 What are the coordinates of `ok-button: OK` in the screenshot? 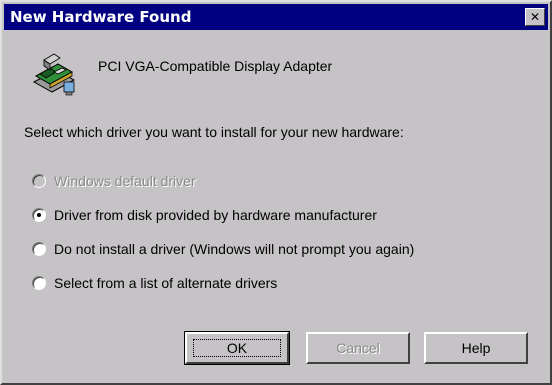 It's located at (237, 348).